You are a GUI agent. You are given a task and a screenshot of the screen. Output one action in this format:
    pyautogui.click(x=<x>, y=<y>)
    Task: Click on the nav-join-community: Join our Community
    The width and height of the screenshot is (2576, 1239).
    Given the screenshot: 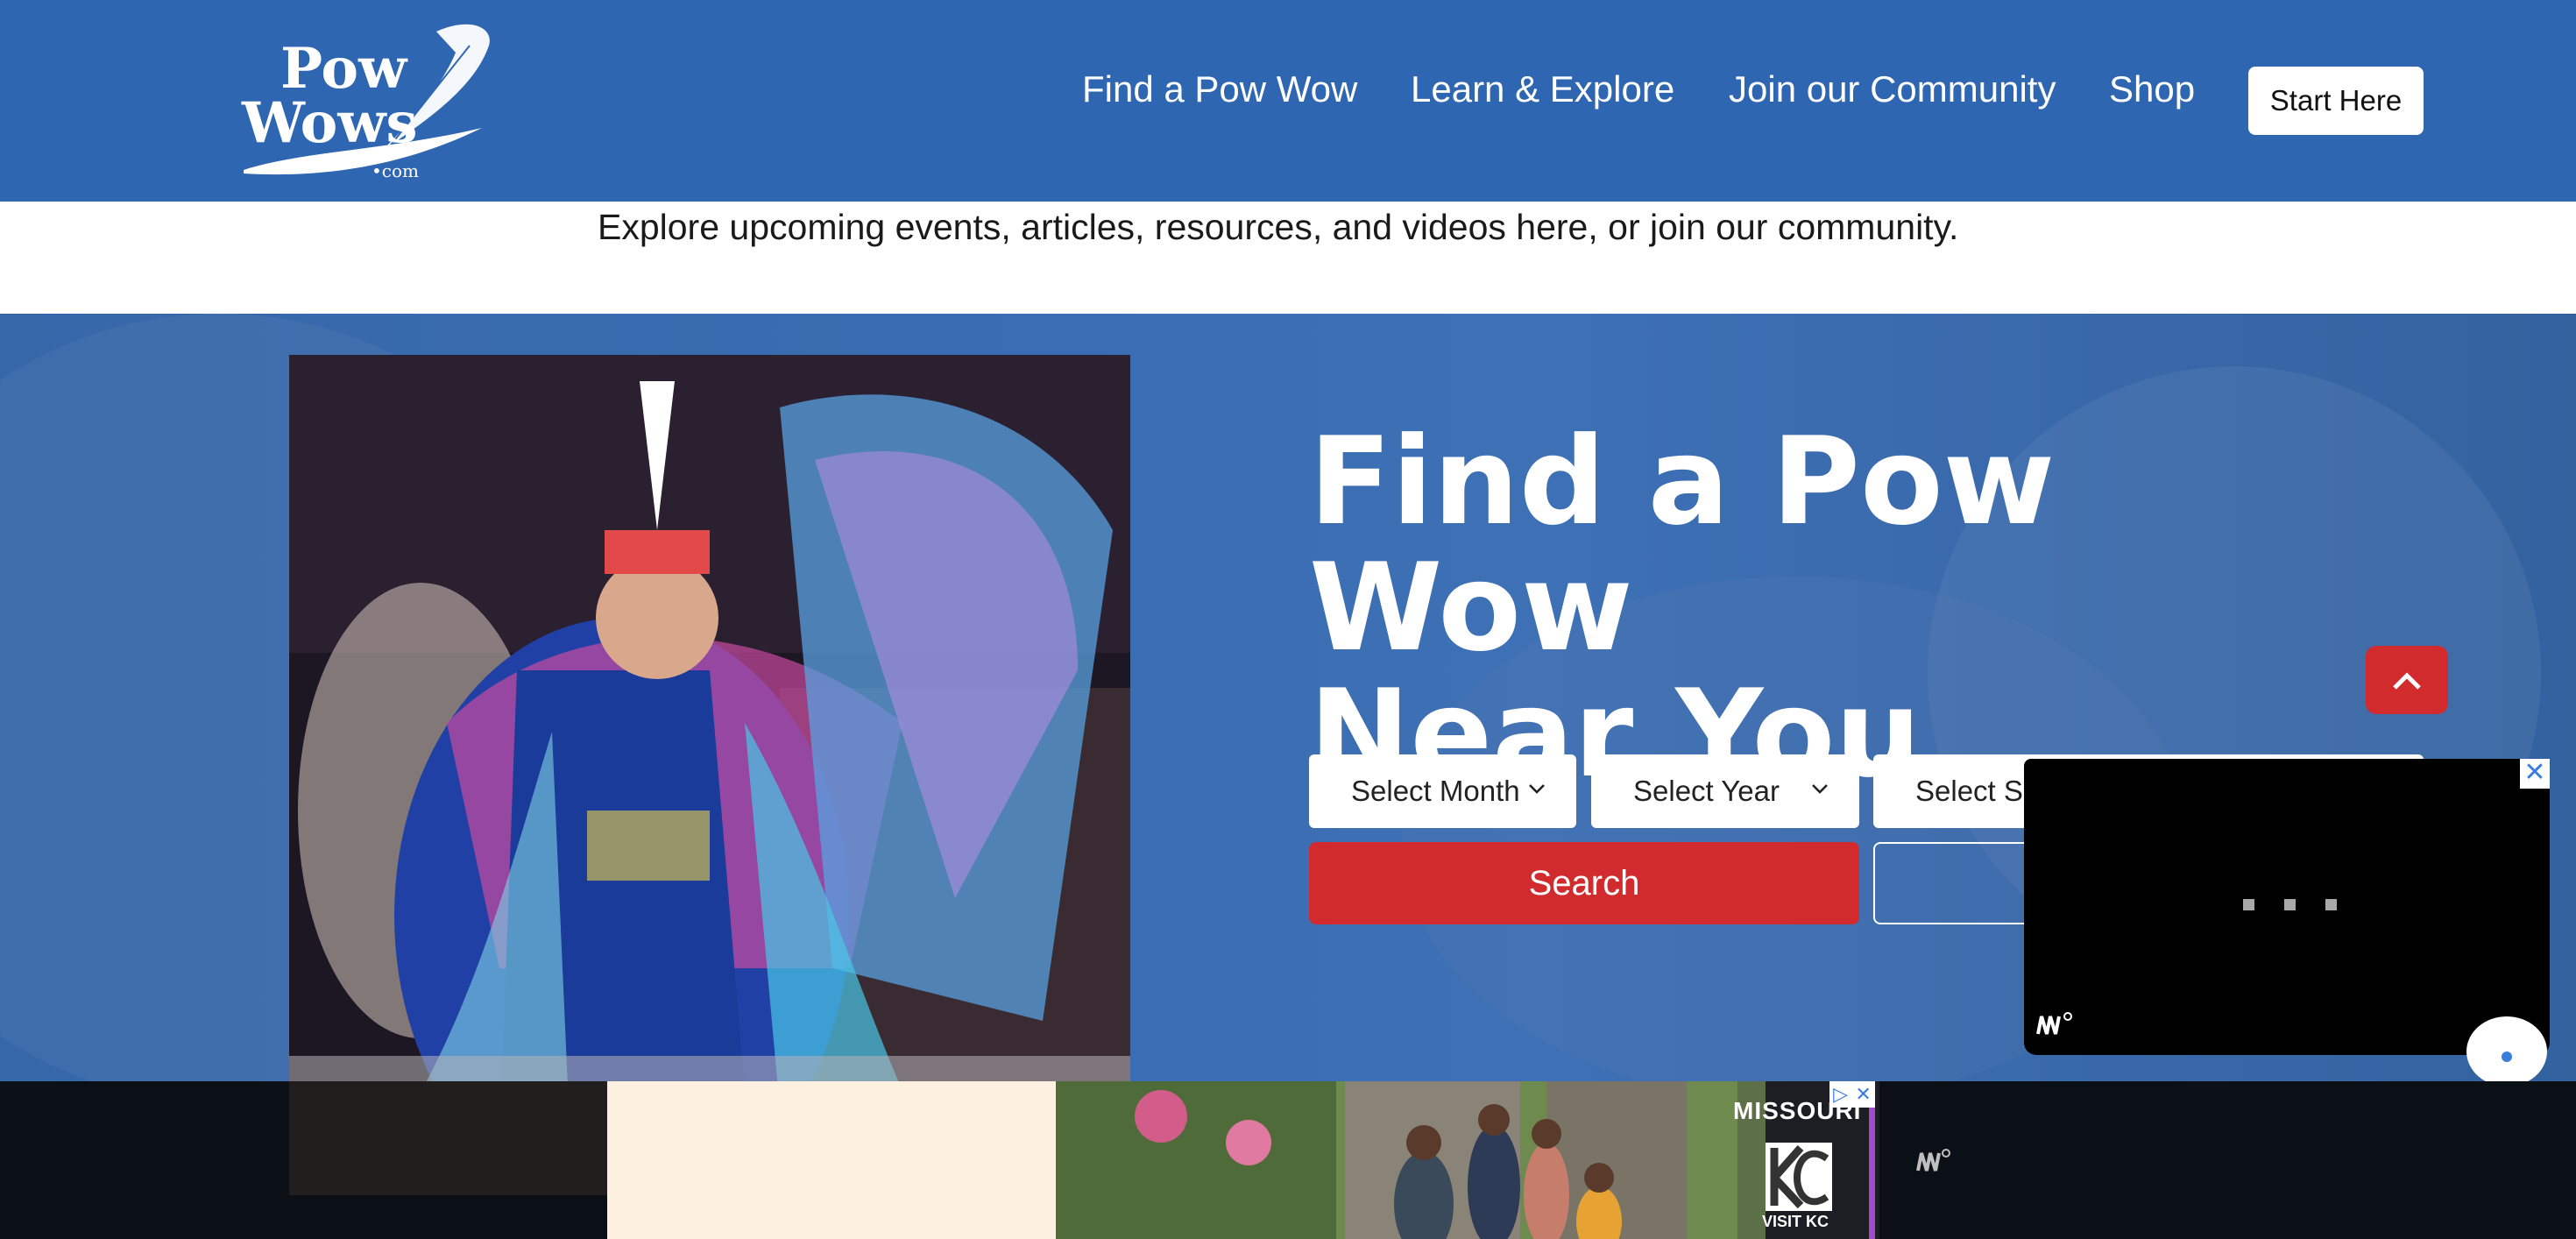 What is the action you would take?
    pyautogui.click(x=1892, y=89)
    